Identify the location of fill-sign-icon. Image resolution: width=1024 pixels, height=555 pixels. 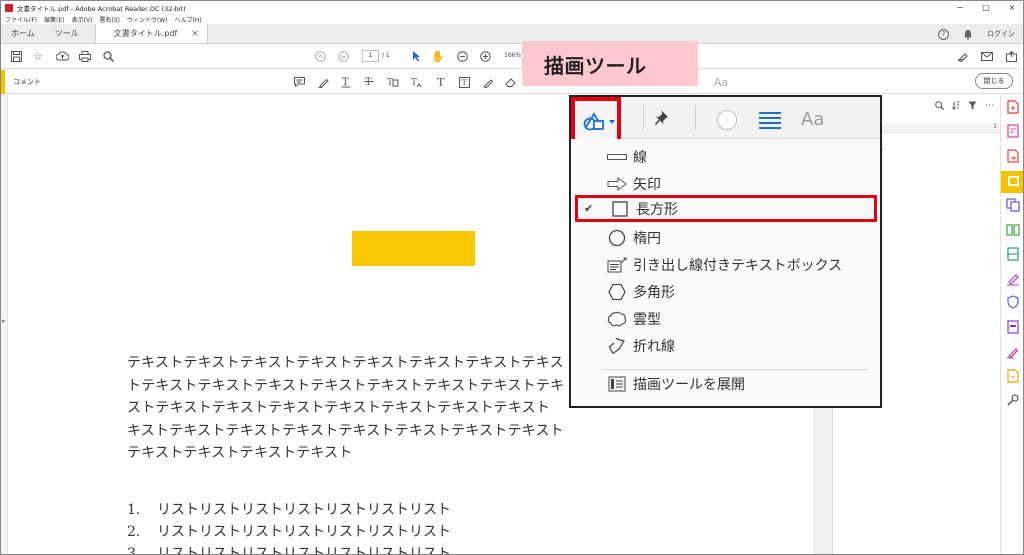
(963, 56).